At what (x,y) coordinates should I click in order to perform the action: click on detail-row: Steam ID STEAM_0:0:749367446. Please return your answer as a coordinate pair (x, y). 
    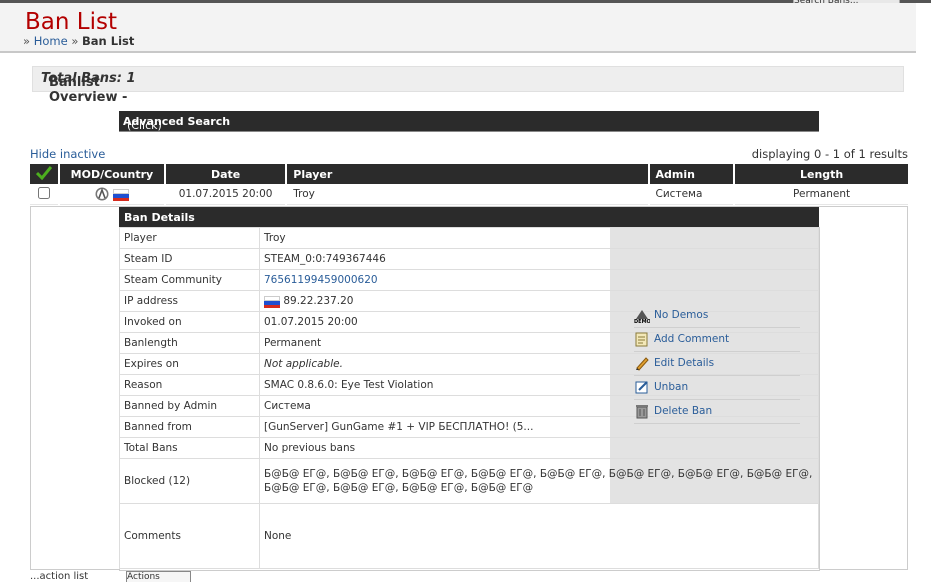
    Looking at the image, I should click on (469, 259).